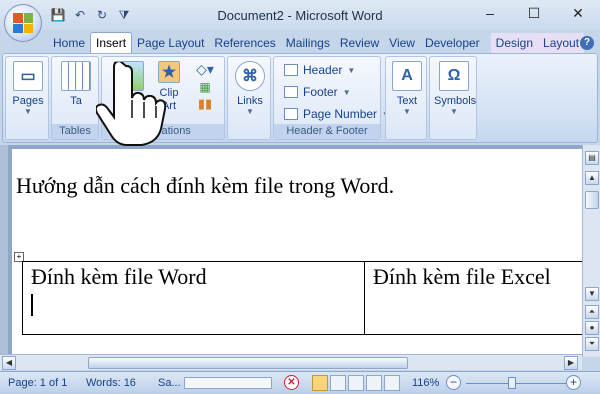  I want to click on scroll-up-icon: ▲, so click(592, 178).